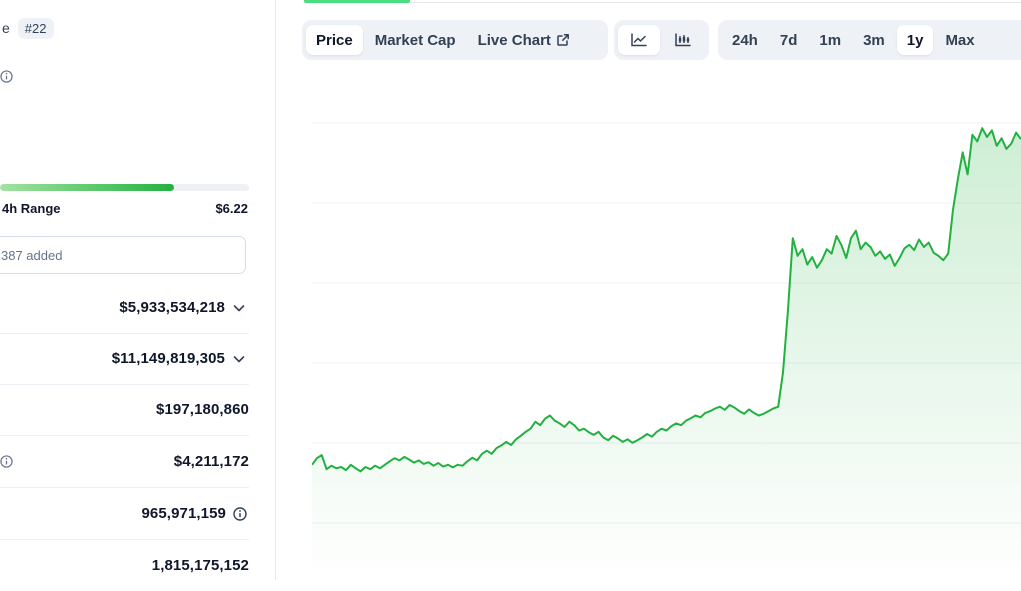  I want to click on external-link-icon, so click(563, 40).